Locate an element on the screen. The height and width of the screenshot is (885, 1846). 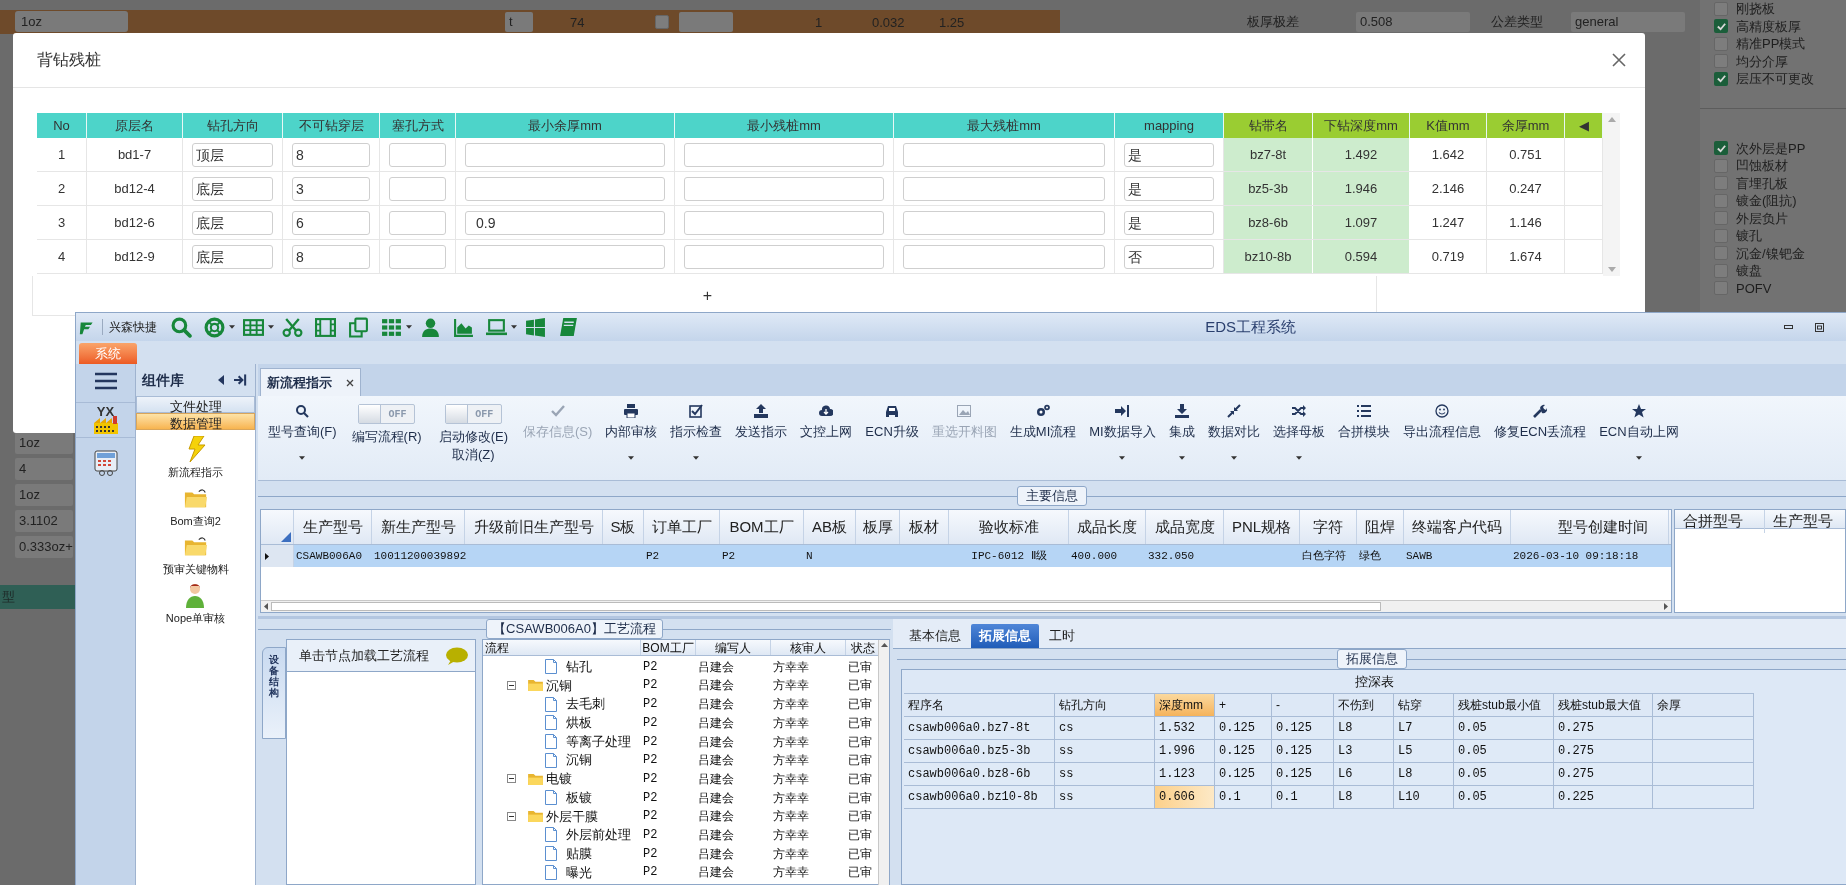
arrow-up-icon is located at coordinates (884, 645).